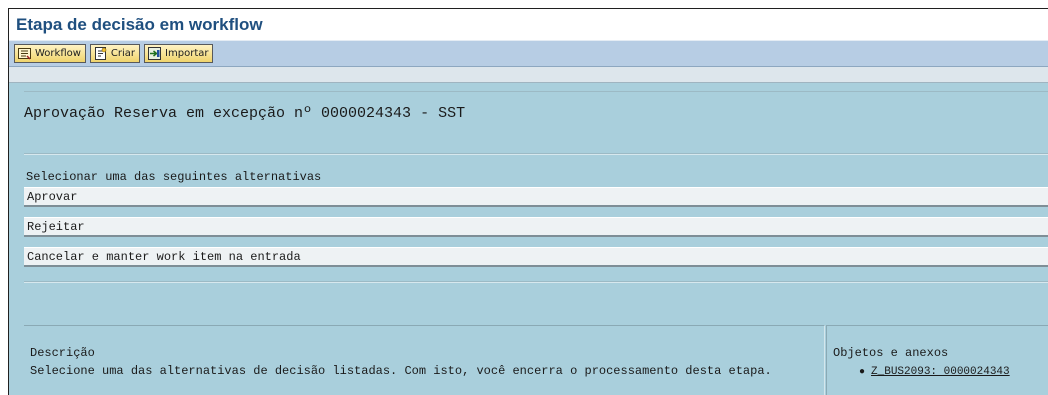 The width and height of the screenshot is (1048, 395). I want to click on create-icon, so click(100, 53).